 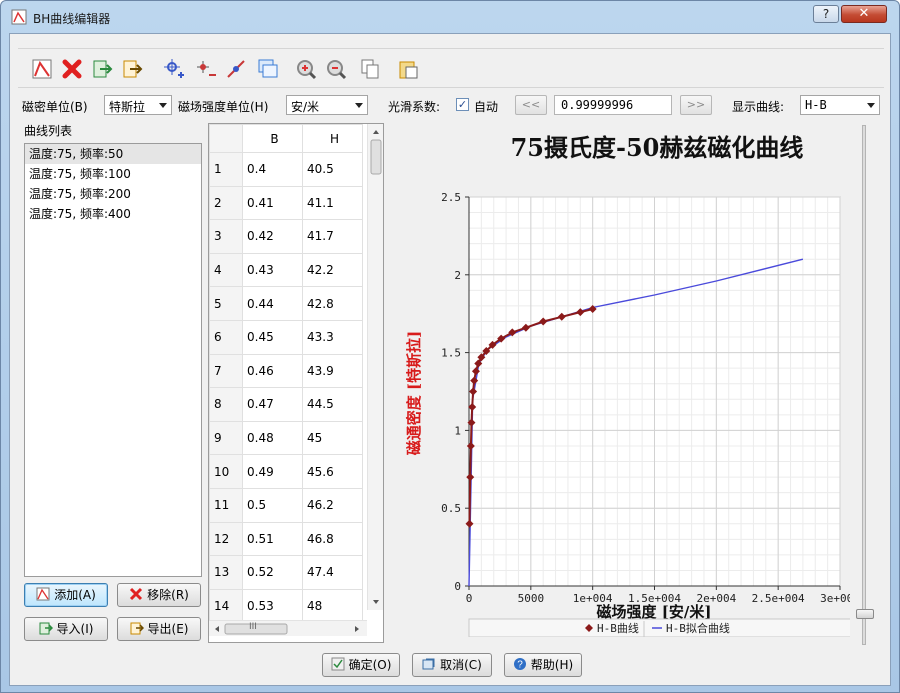 What do you see at coordinates (332, 337) in the screenshot?
I see `cell-h: 43.3` at bounding box center [332, 337].